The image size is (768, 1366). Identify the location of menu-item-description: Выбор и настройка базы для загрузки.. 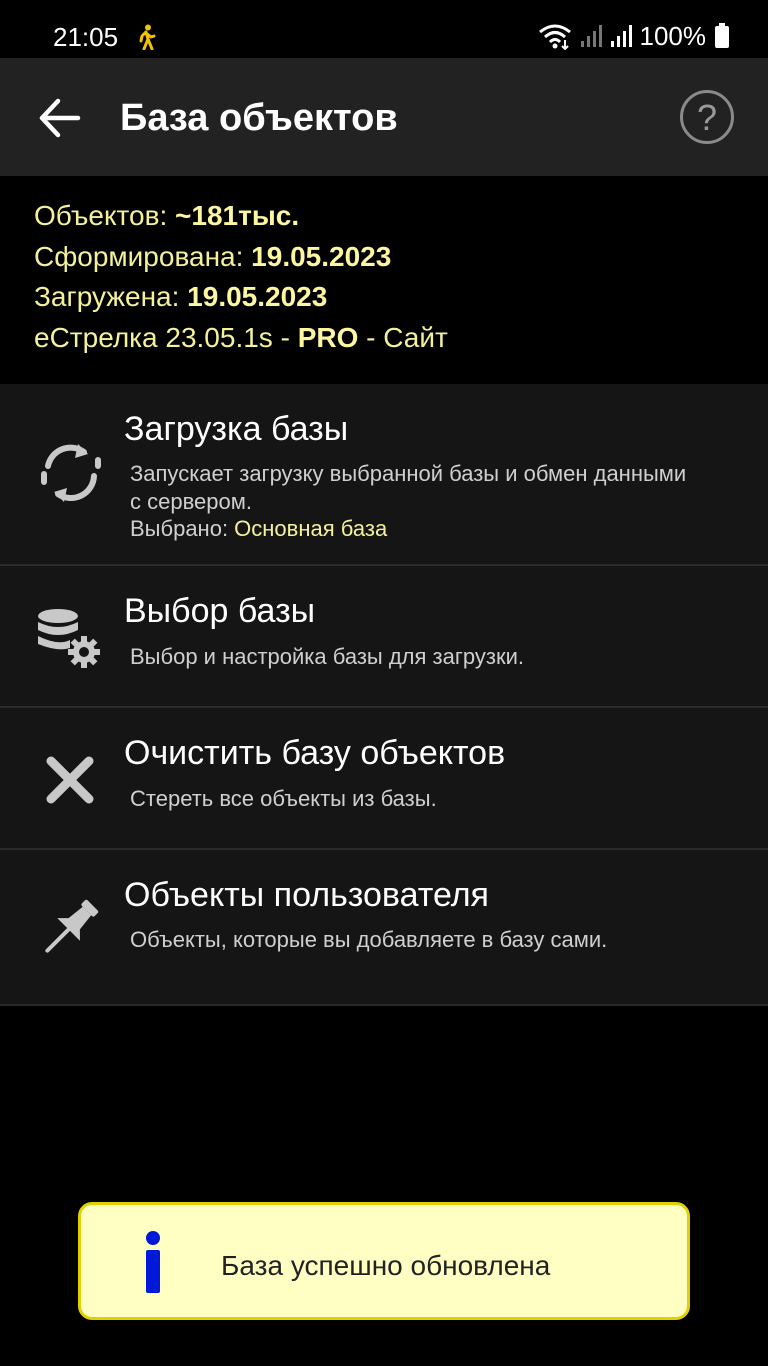
(327, 656).